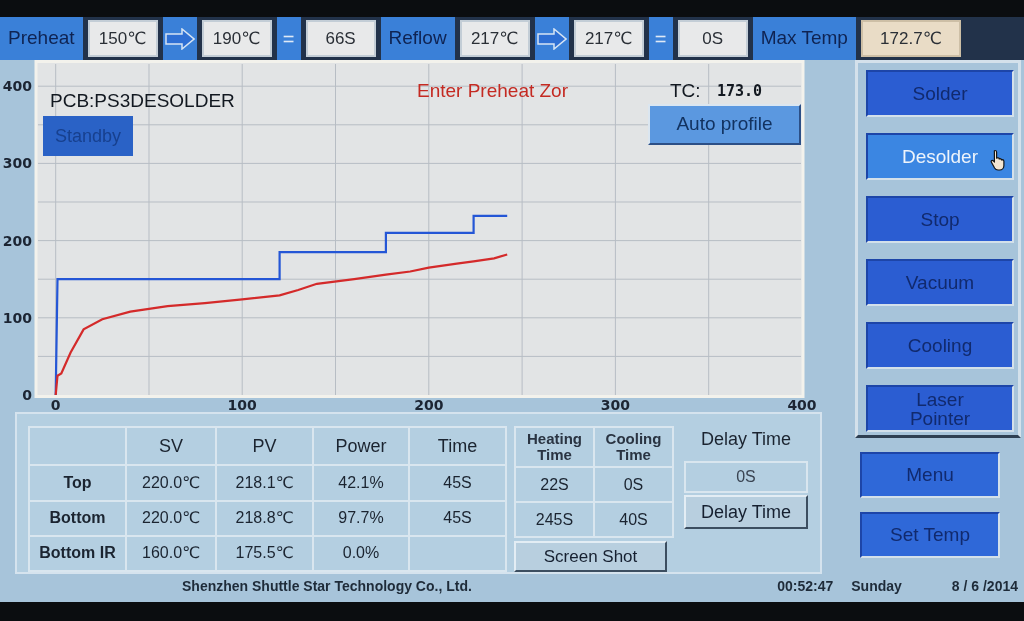  I want to click on row-header: Bottom, so click(77, 518).